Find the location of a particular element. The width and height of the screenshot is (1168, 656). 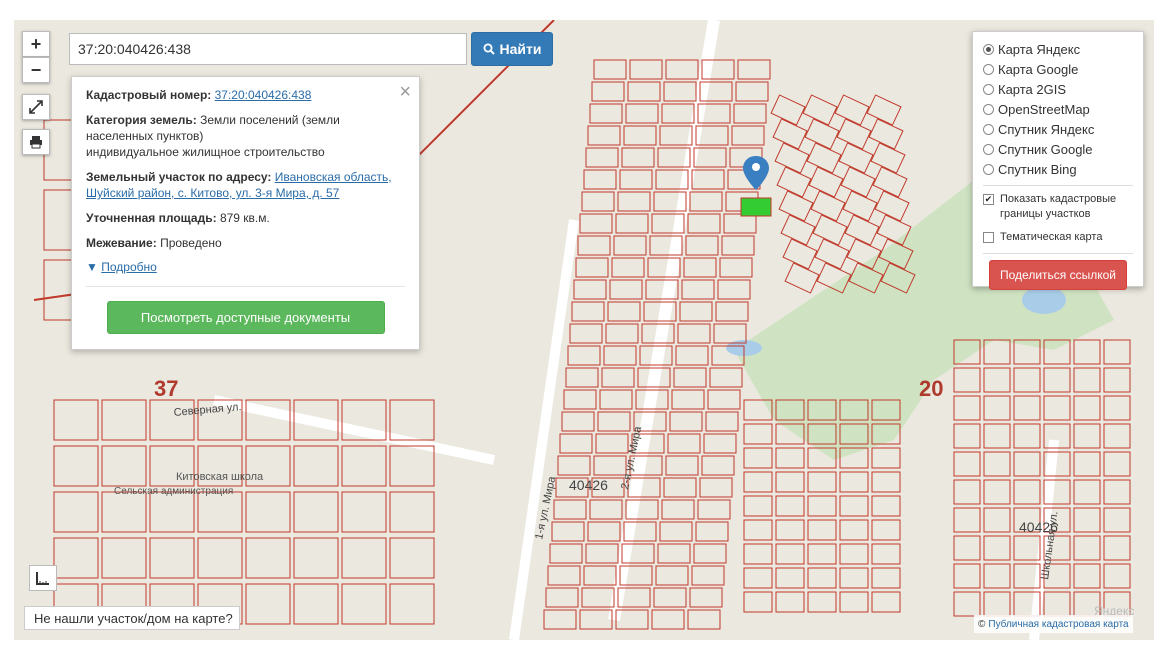

road-severnaya is located at coordinates (354, 430).